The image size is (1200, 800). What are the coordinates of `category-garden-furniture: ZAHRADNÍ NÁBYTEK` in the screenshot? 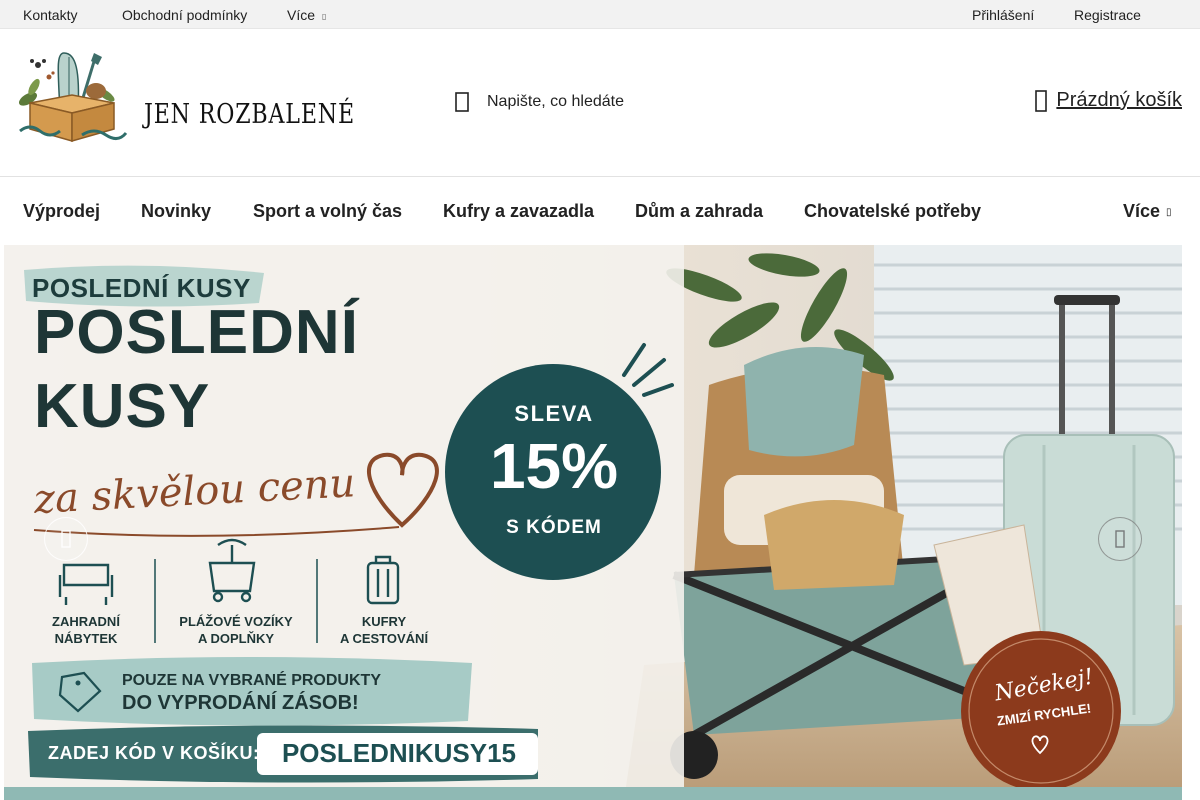 It's located at (86, 630).